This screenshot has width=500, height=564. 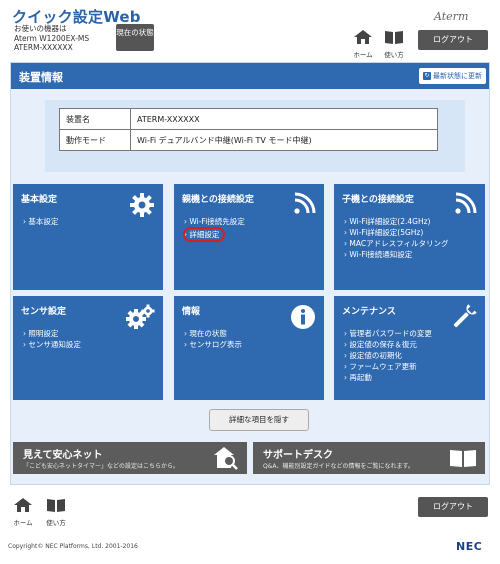 I want to click on table-row: 装置名 ATERM-XXXXXX, so click(x=248, y=119).